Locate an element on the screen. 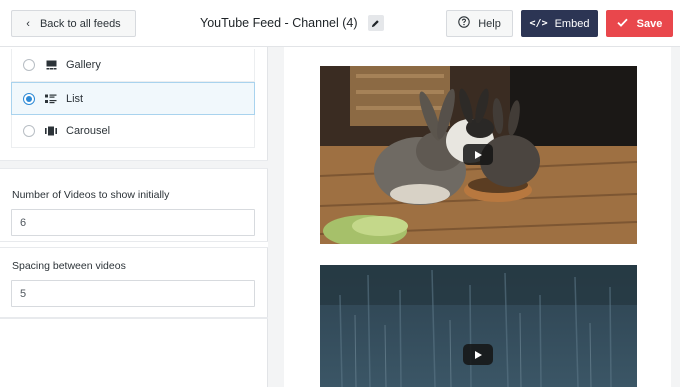 The height and width of the screenshot is (387, 680). num-videos-input is located at coordinates (133, 222).